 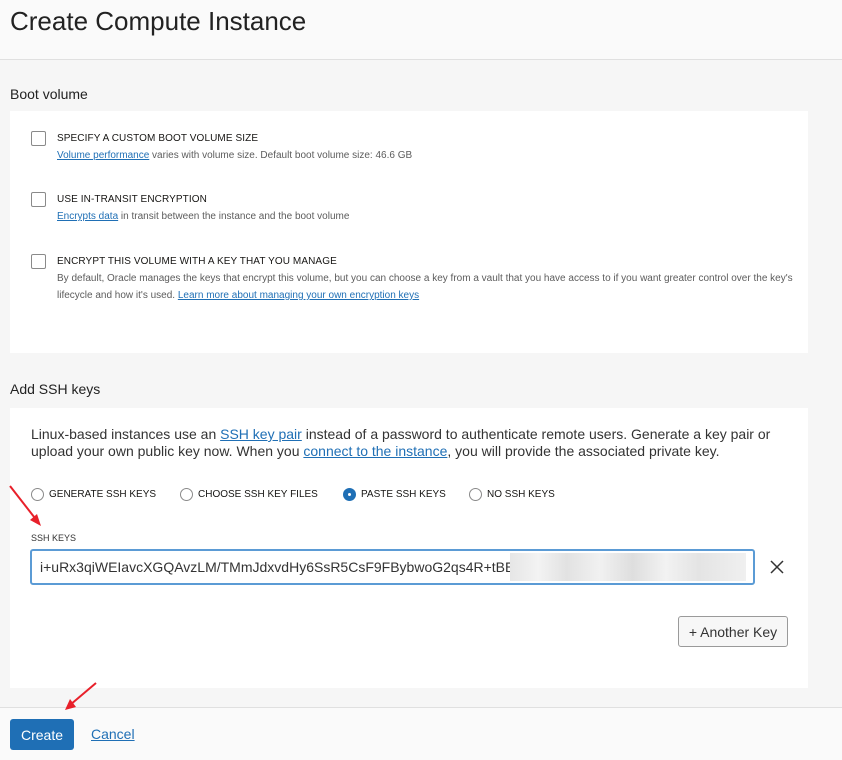 What do you see at coordinates (49, 94) in the screenshot?
I see `boot-volume-title: Boot volume` at bounding box center [49, 94].